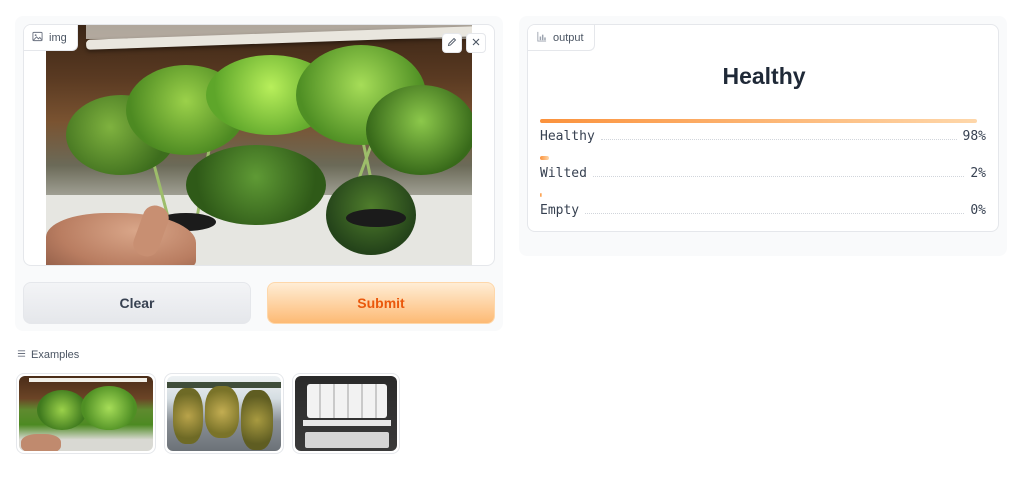  I want to click on image-input-label: img, so click(51, 38).